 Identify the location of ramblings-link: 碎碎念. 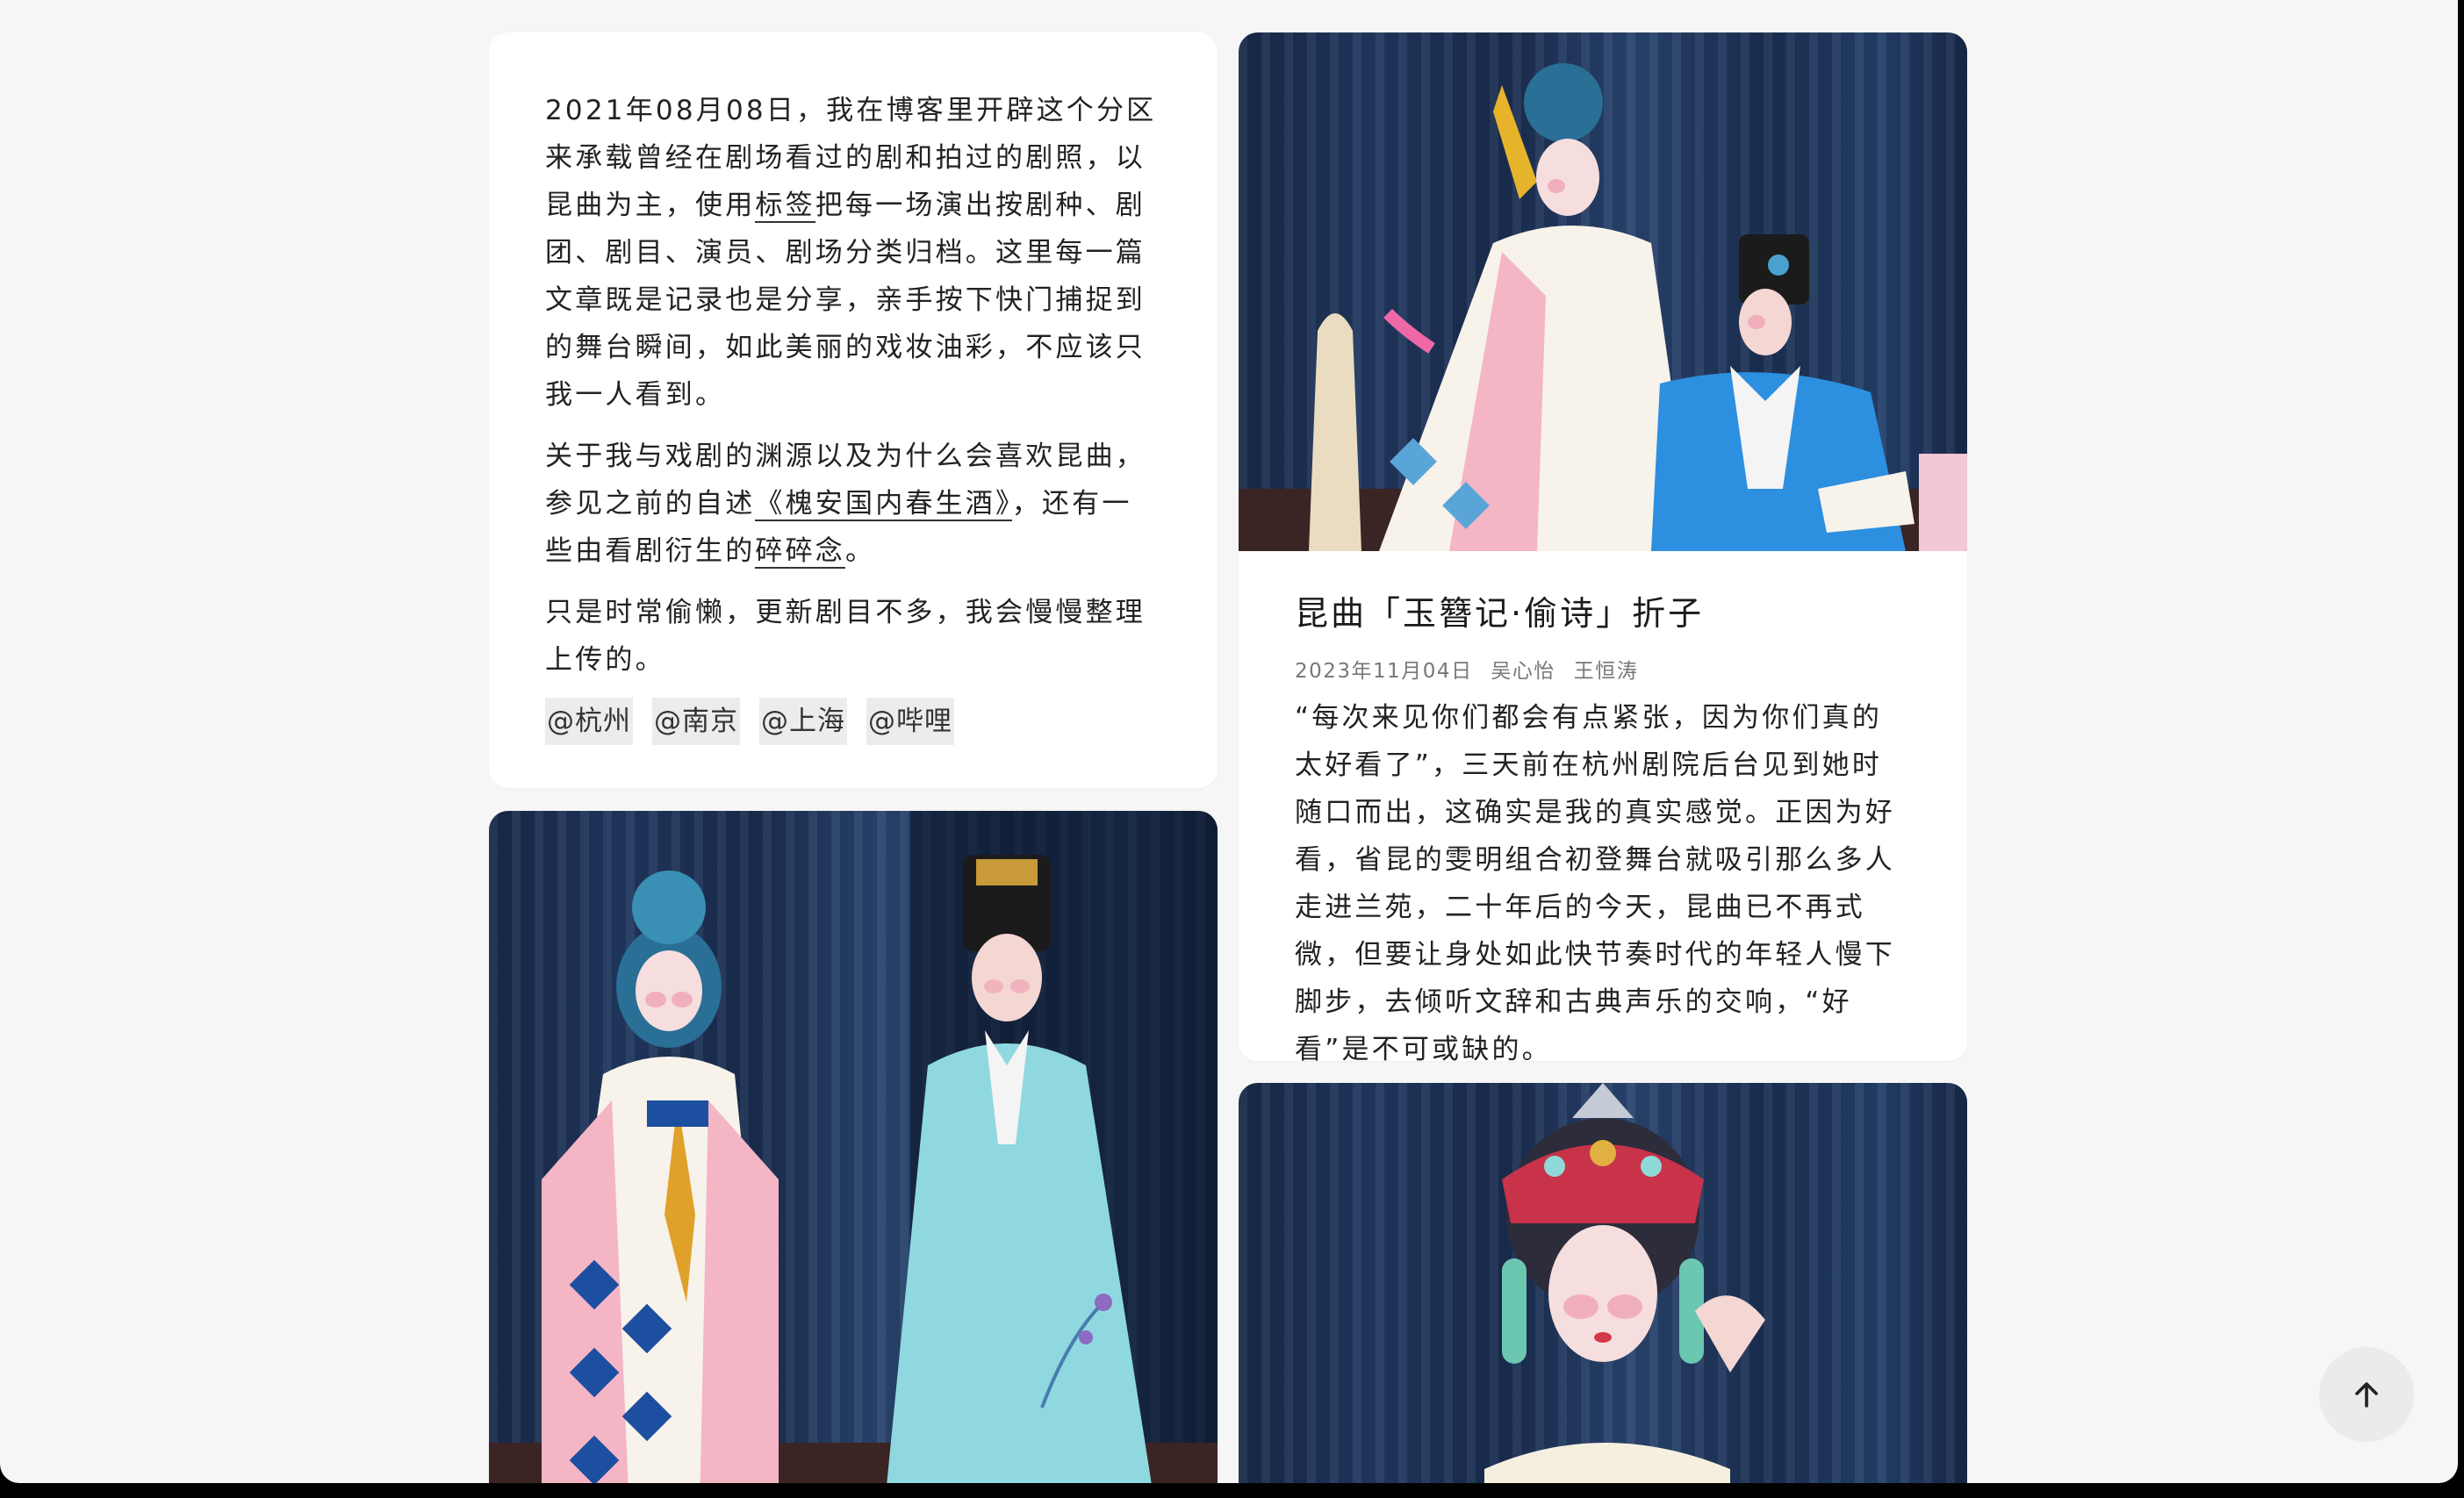
(800, 552).